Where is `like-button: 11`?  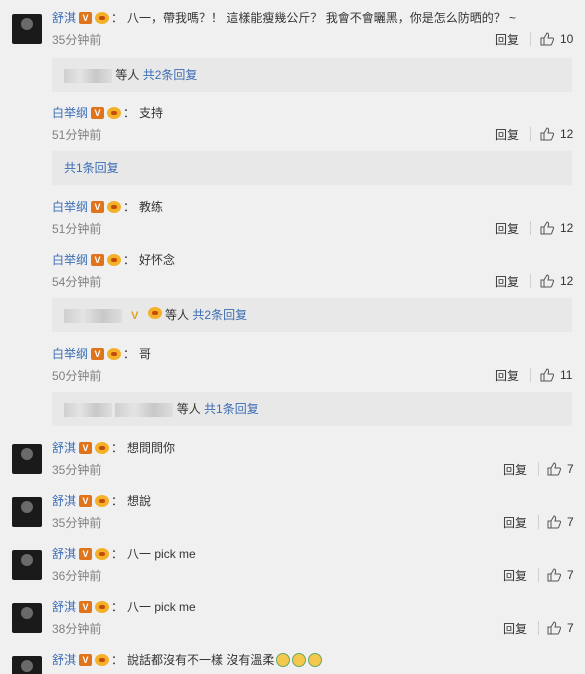
like-button: 11 is located at coordinates (556, 375).